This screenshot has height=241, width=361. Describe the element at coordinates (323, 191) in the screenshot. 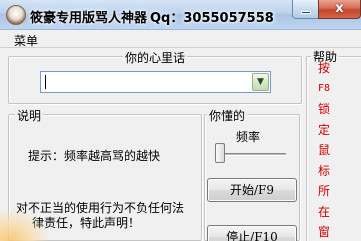

I see `help-char: 所` at that location.